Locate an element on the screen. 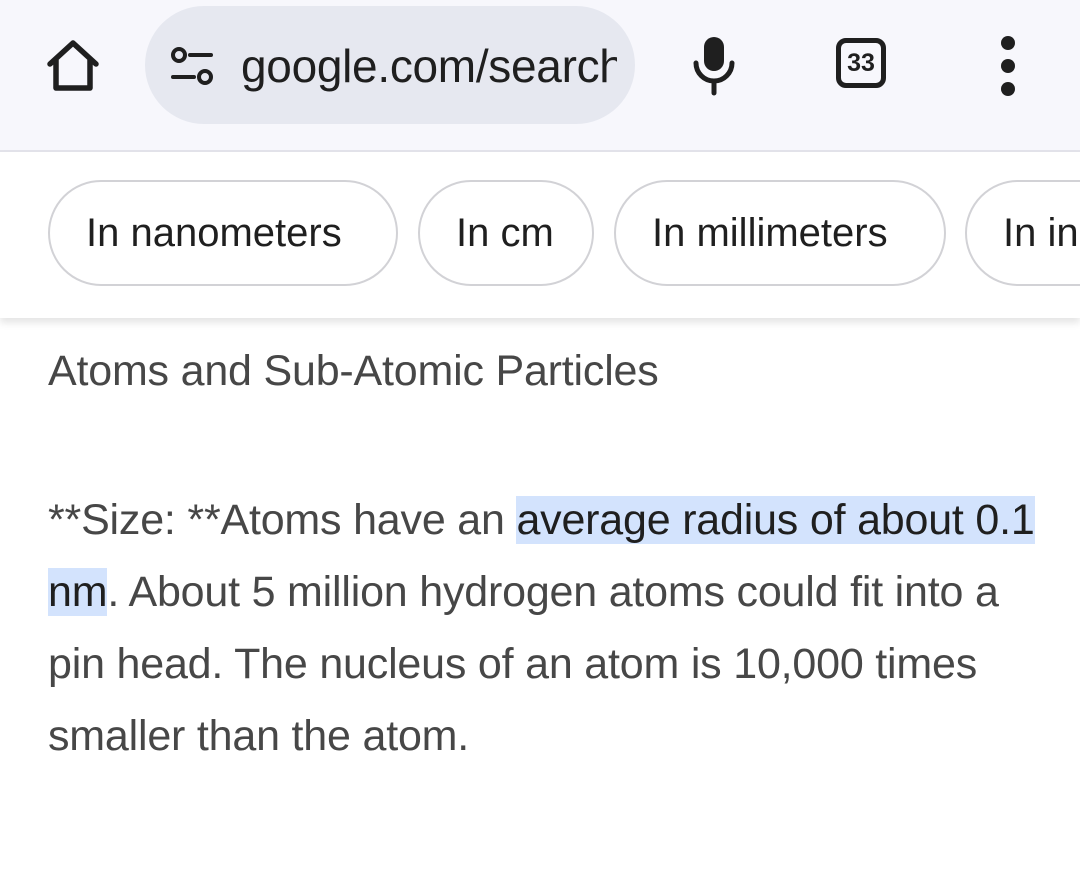  chip-in-nanometers: In nanometers is located at coordinates (223, 233).